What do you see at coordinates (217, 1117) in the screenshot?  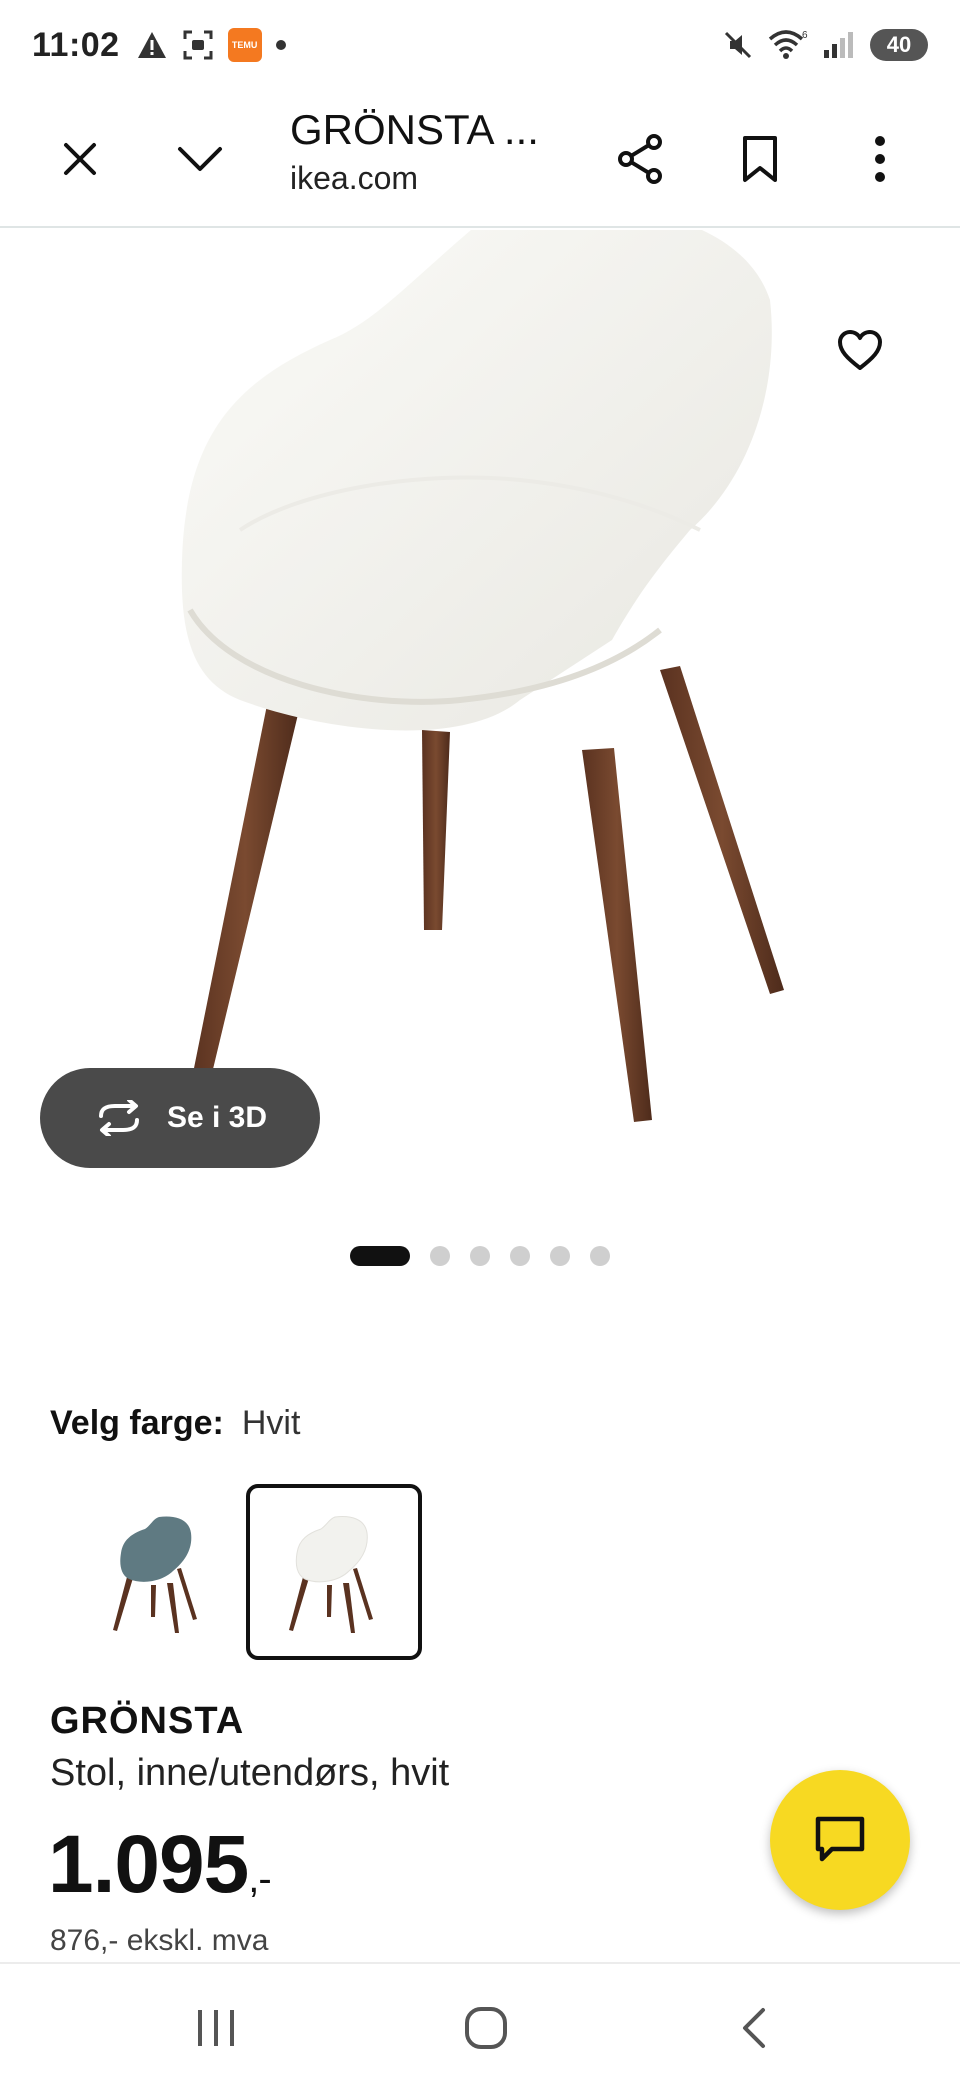 I see `view-in-3d-label: Se i 3D` at bounding box center [217, 1117].